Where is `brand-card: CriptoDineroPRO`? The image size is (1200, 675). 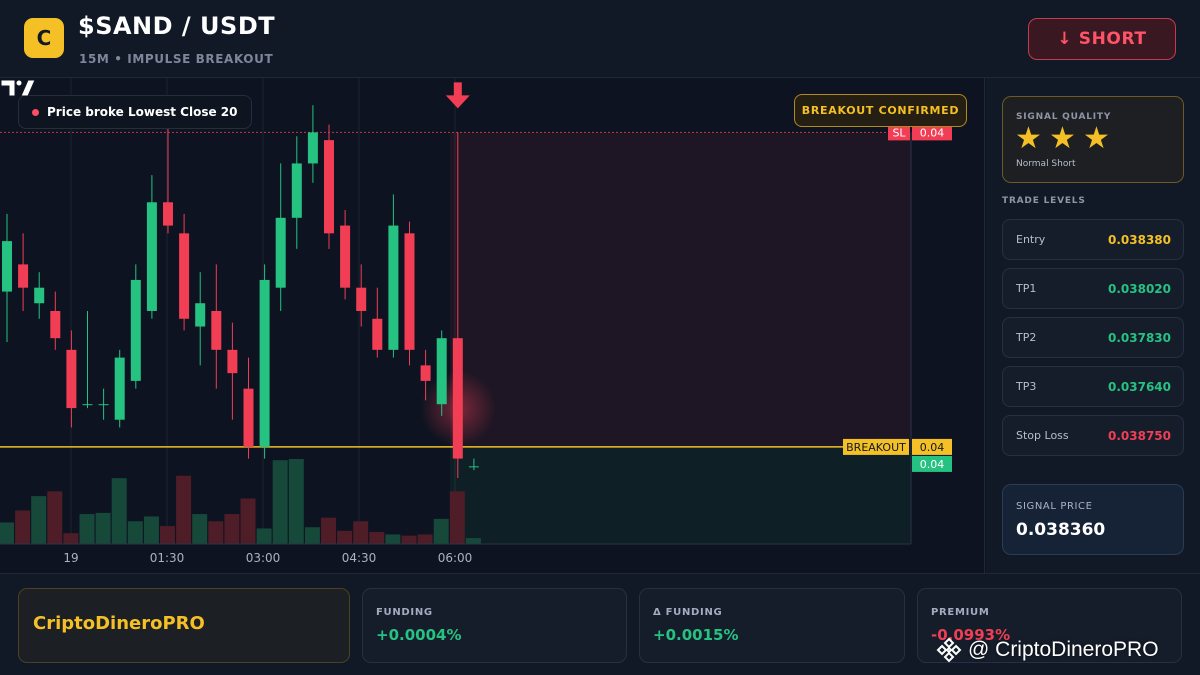
brand-card: CriptoDineroPRO is located at coordinates (184, 625).